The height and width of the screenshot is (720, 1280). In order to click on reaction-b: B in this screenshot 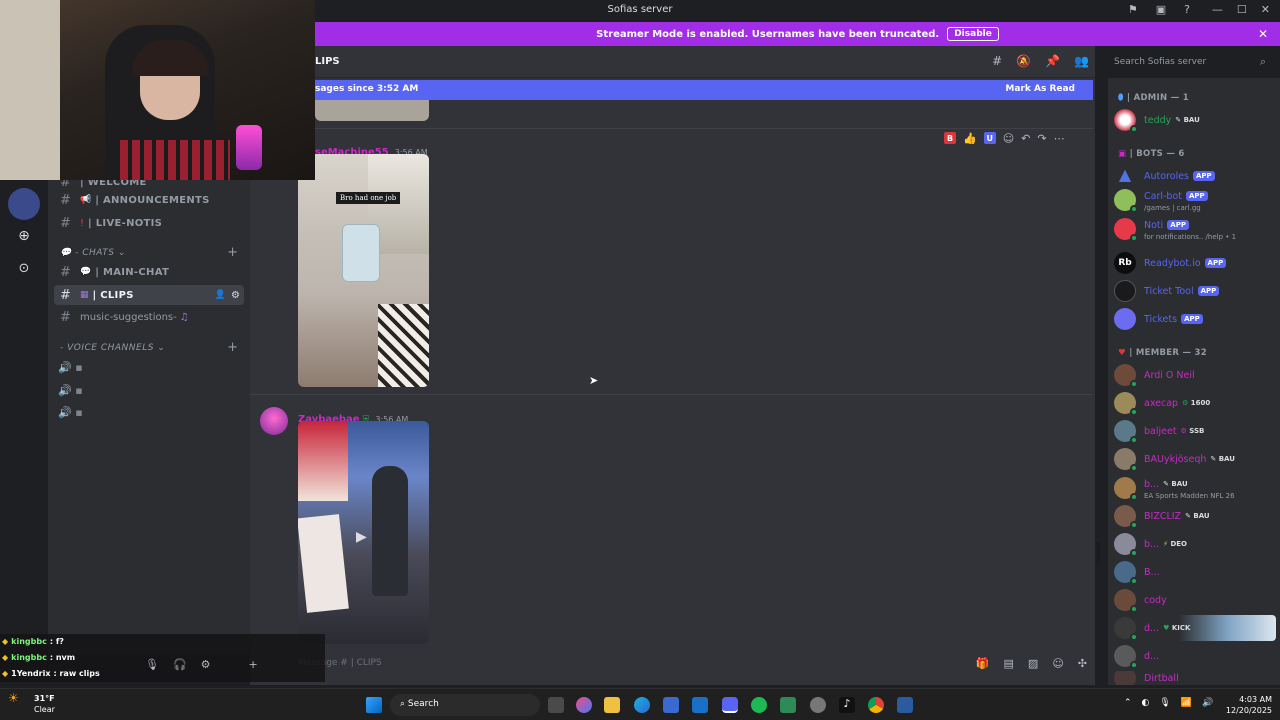, I will do `click(950, 138)`.